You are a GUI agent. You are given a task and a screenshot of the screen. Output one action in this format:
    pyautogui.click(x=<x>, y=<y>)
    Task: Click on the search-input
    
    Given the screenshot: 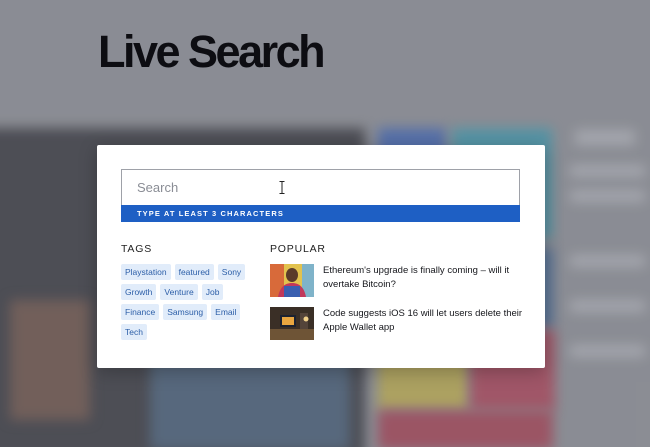 What is the action you would take?
    pyautogui.click(x=320, y=187)
    